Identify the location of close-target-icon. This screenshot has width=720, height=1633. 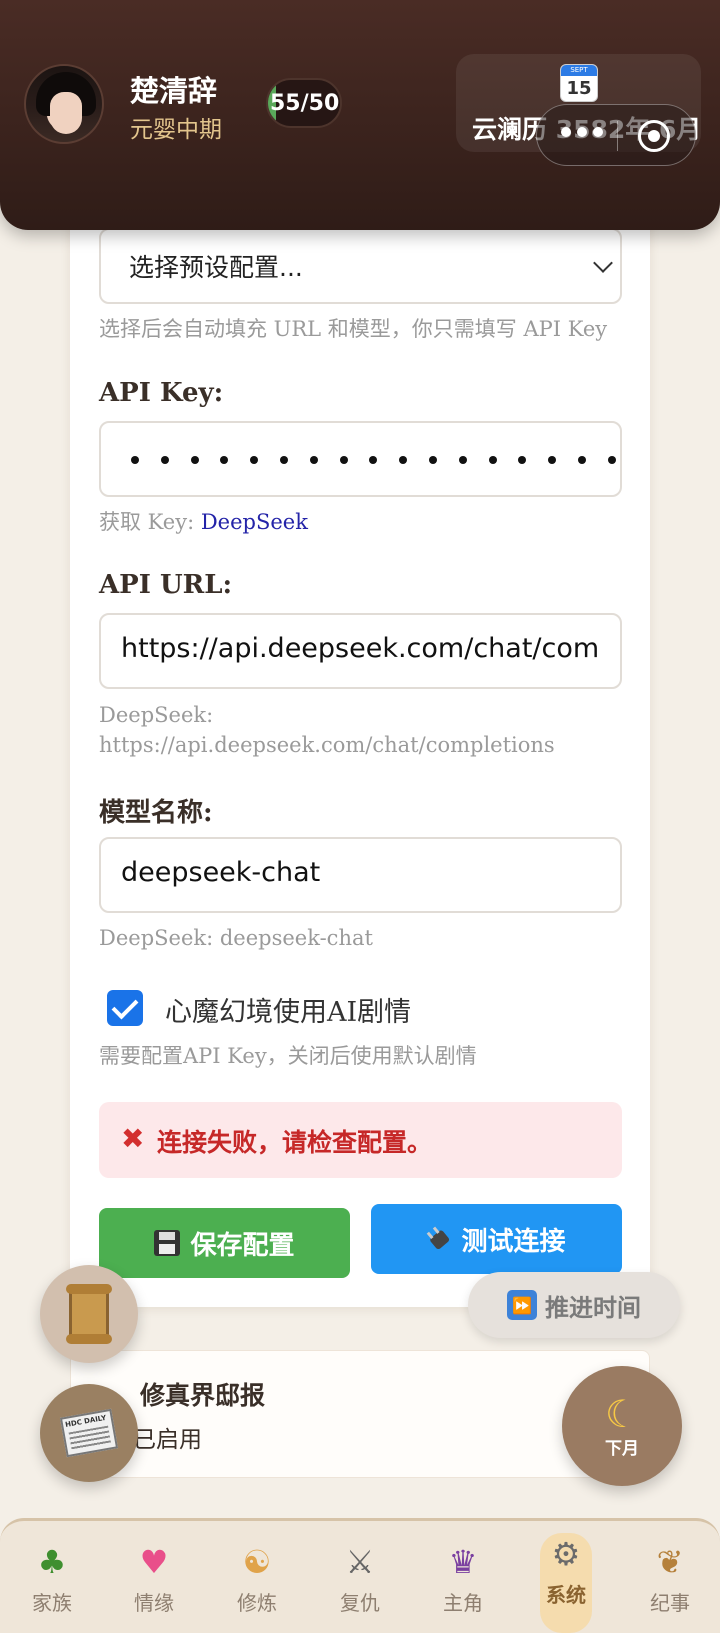
(654, 136).